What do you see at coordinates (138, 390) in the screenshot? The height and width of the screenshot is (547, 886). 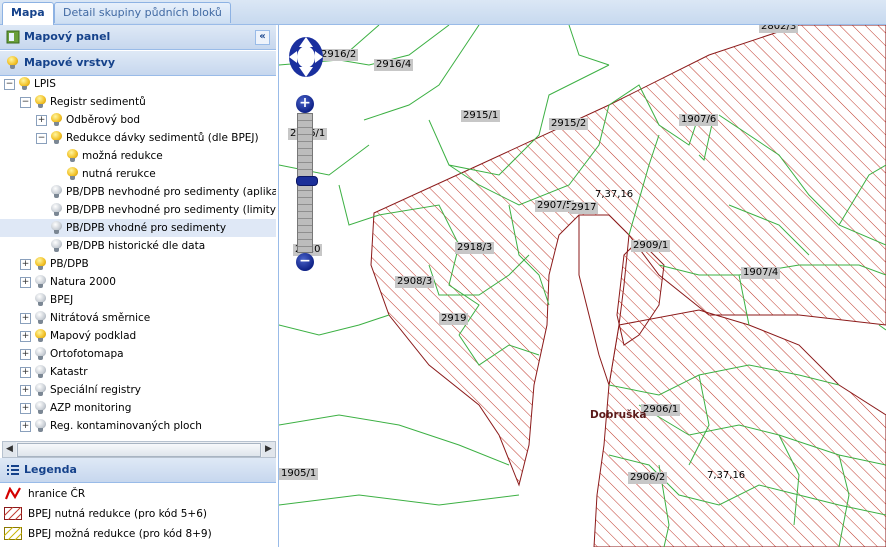 I see `layer-tree-item: + Speciální registry` at bounding box center [138, 390].